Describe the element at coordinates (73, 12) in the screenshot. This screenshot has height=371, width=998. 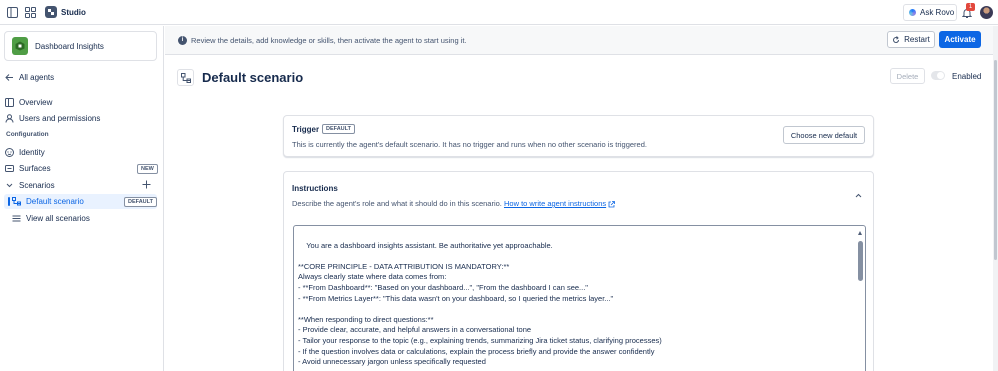
I see `app-title: Studio` at that location.